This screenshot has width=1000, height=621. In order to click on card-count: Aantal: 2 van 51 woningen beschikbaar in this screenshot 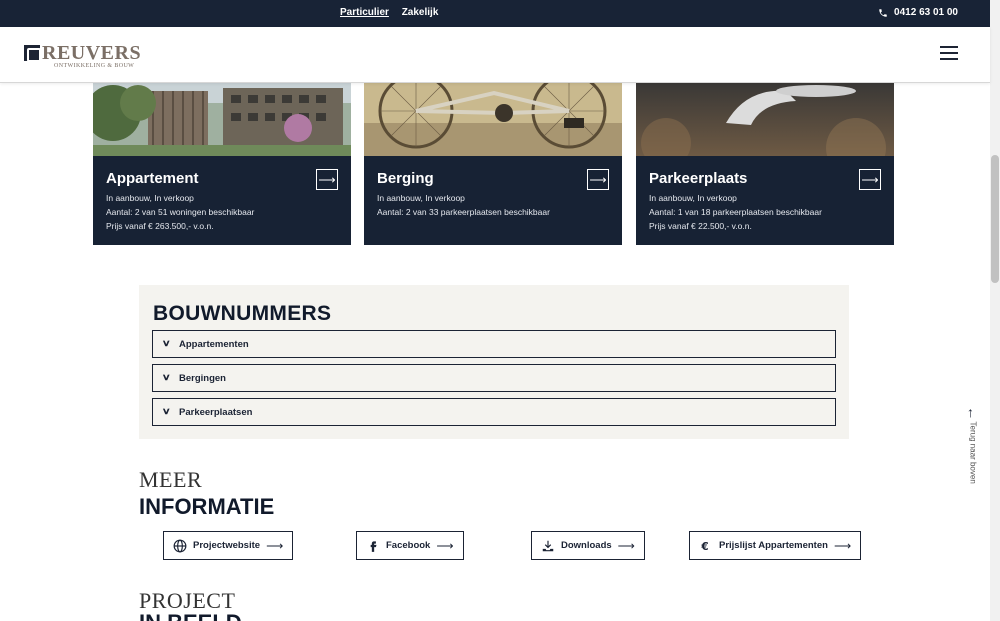, I will do `click(180, 212)`.